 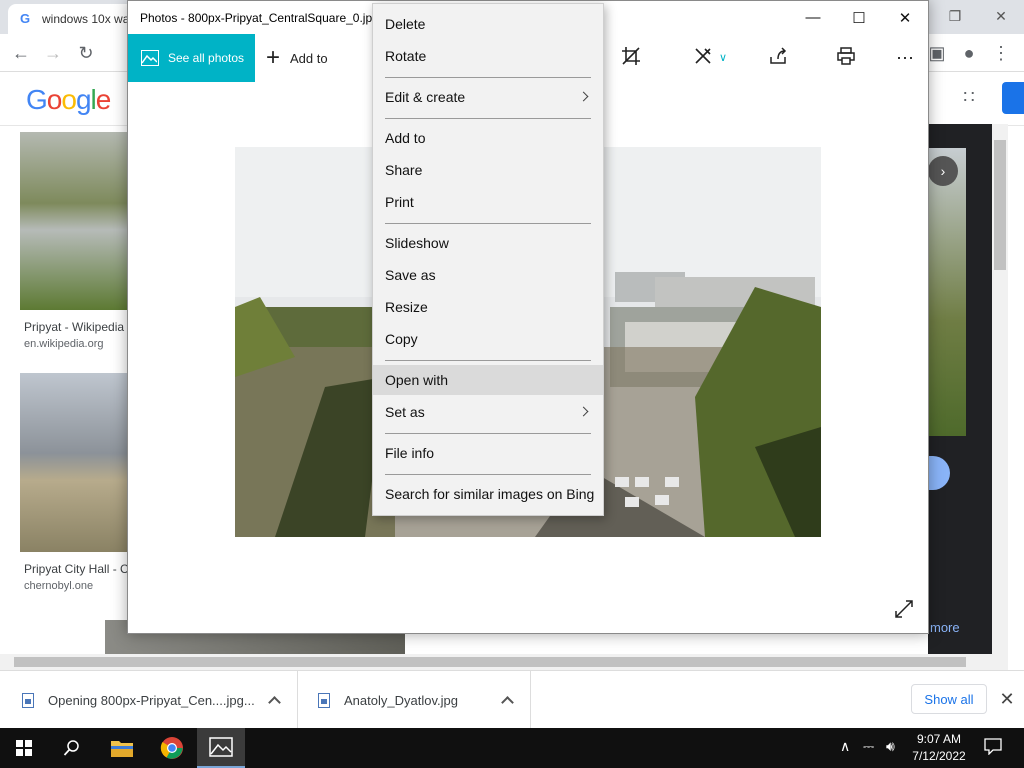 I want to click on windows-logo-icon, so click(x=24, y=748).